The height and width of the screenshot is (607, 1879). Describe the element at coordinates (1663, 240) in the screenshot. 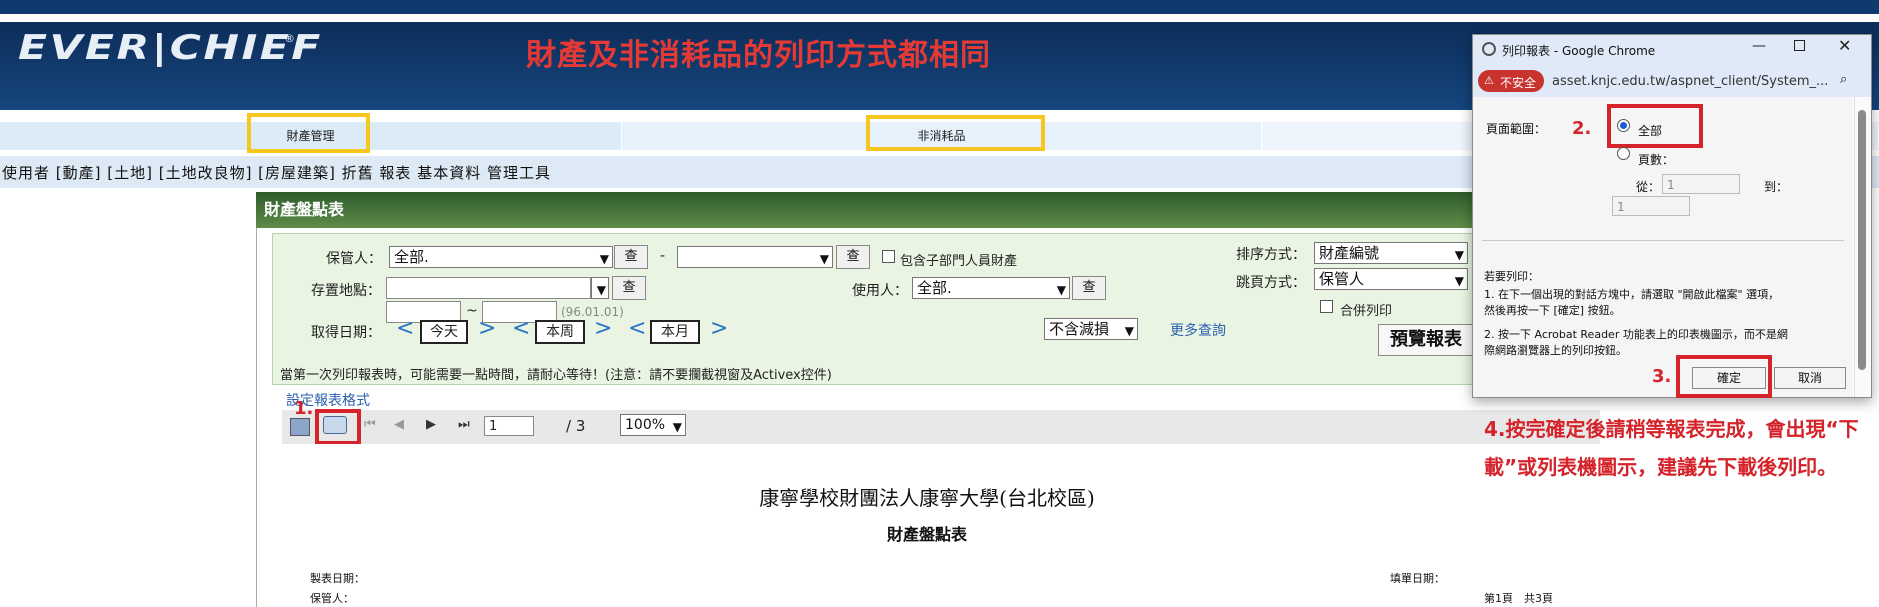

I see `dialog-divider` at that location.